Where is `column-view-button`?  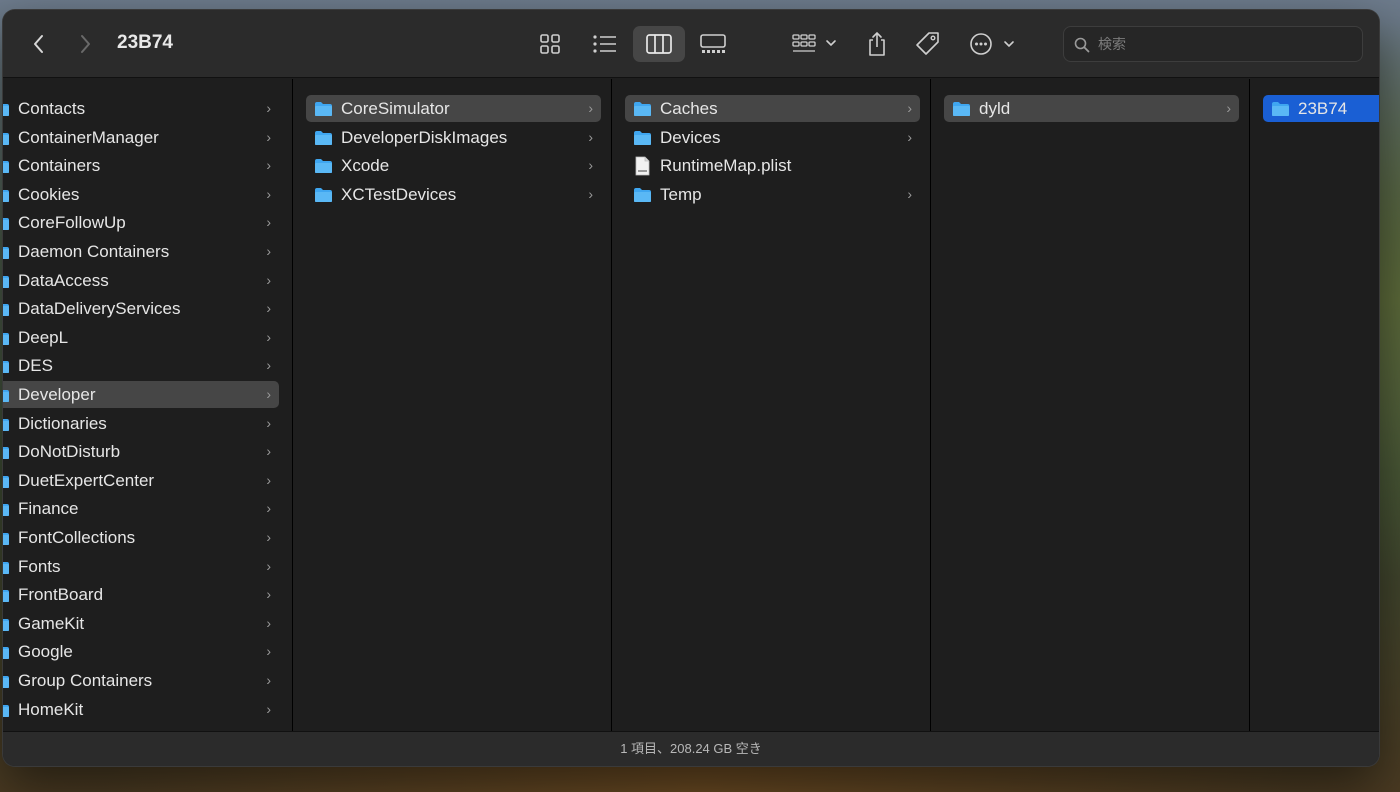 column-view-button is located at coordinates (659, 44).